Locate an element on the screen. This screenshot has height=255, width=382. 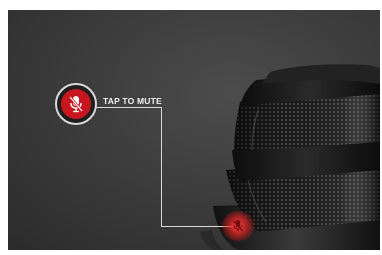
mute-touch-sensor is located at coordinates (238, 226).